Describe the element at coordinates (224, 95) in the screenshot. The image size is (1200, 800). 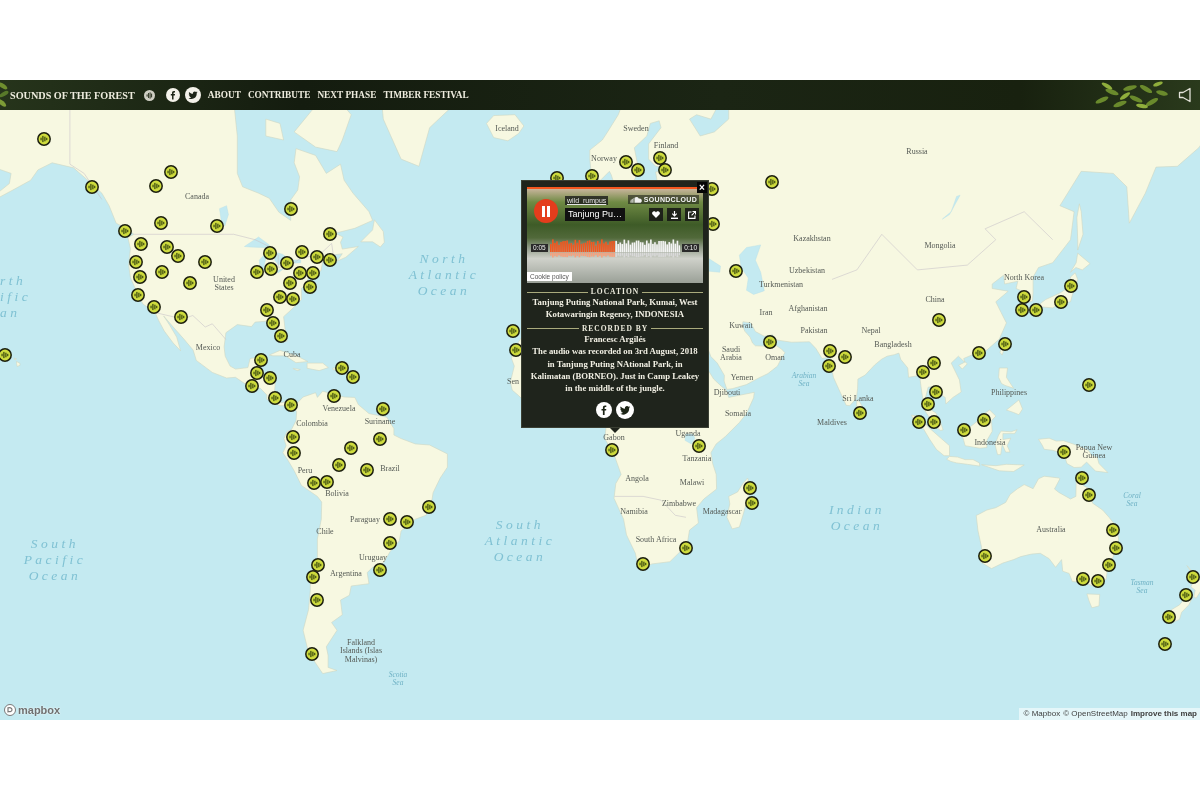
I see `nav-link: ABOUT` at that location.